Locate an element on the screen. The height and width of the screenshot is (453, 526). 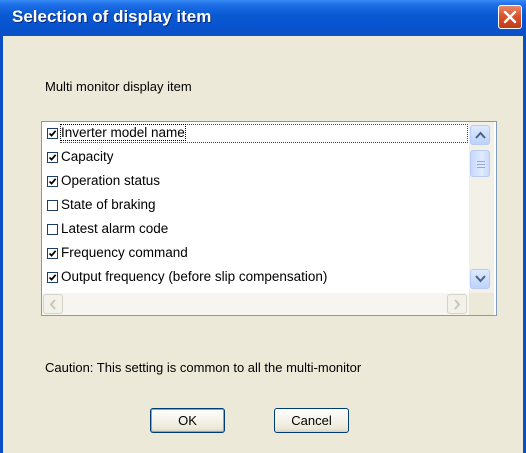
cancel-button: Cancel is located at coordinates (311, 420).